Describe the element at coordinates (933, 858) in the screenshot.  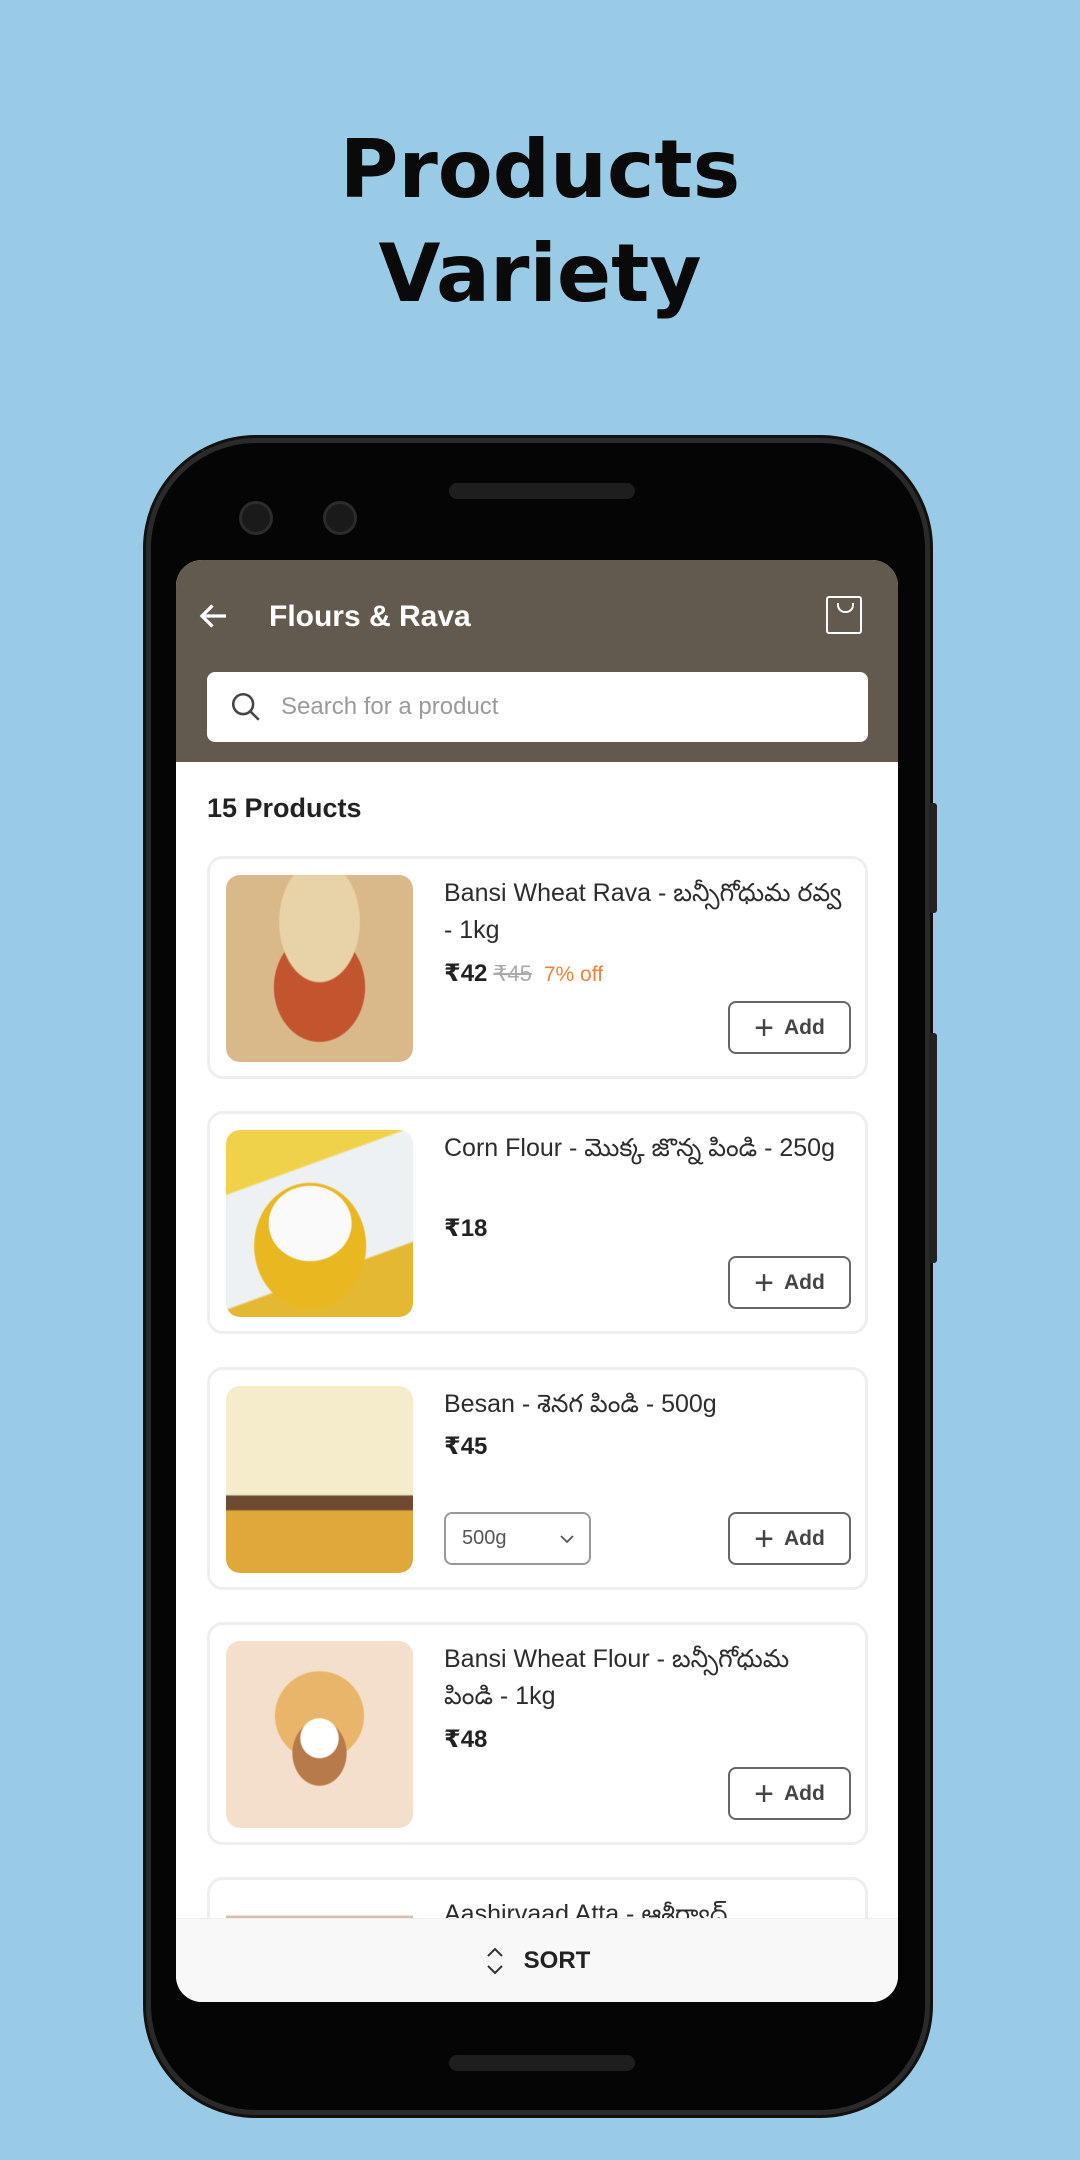
I see `power-button` at that location.